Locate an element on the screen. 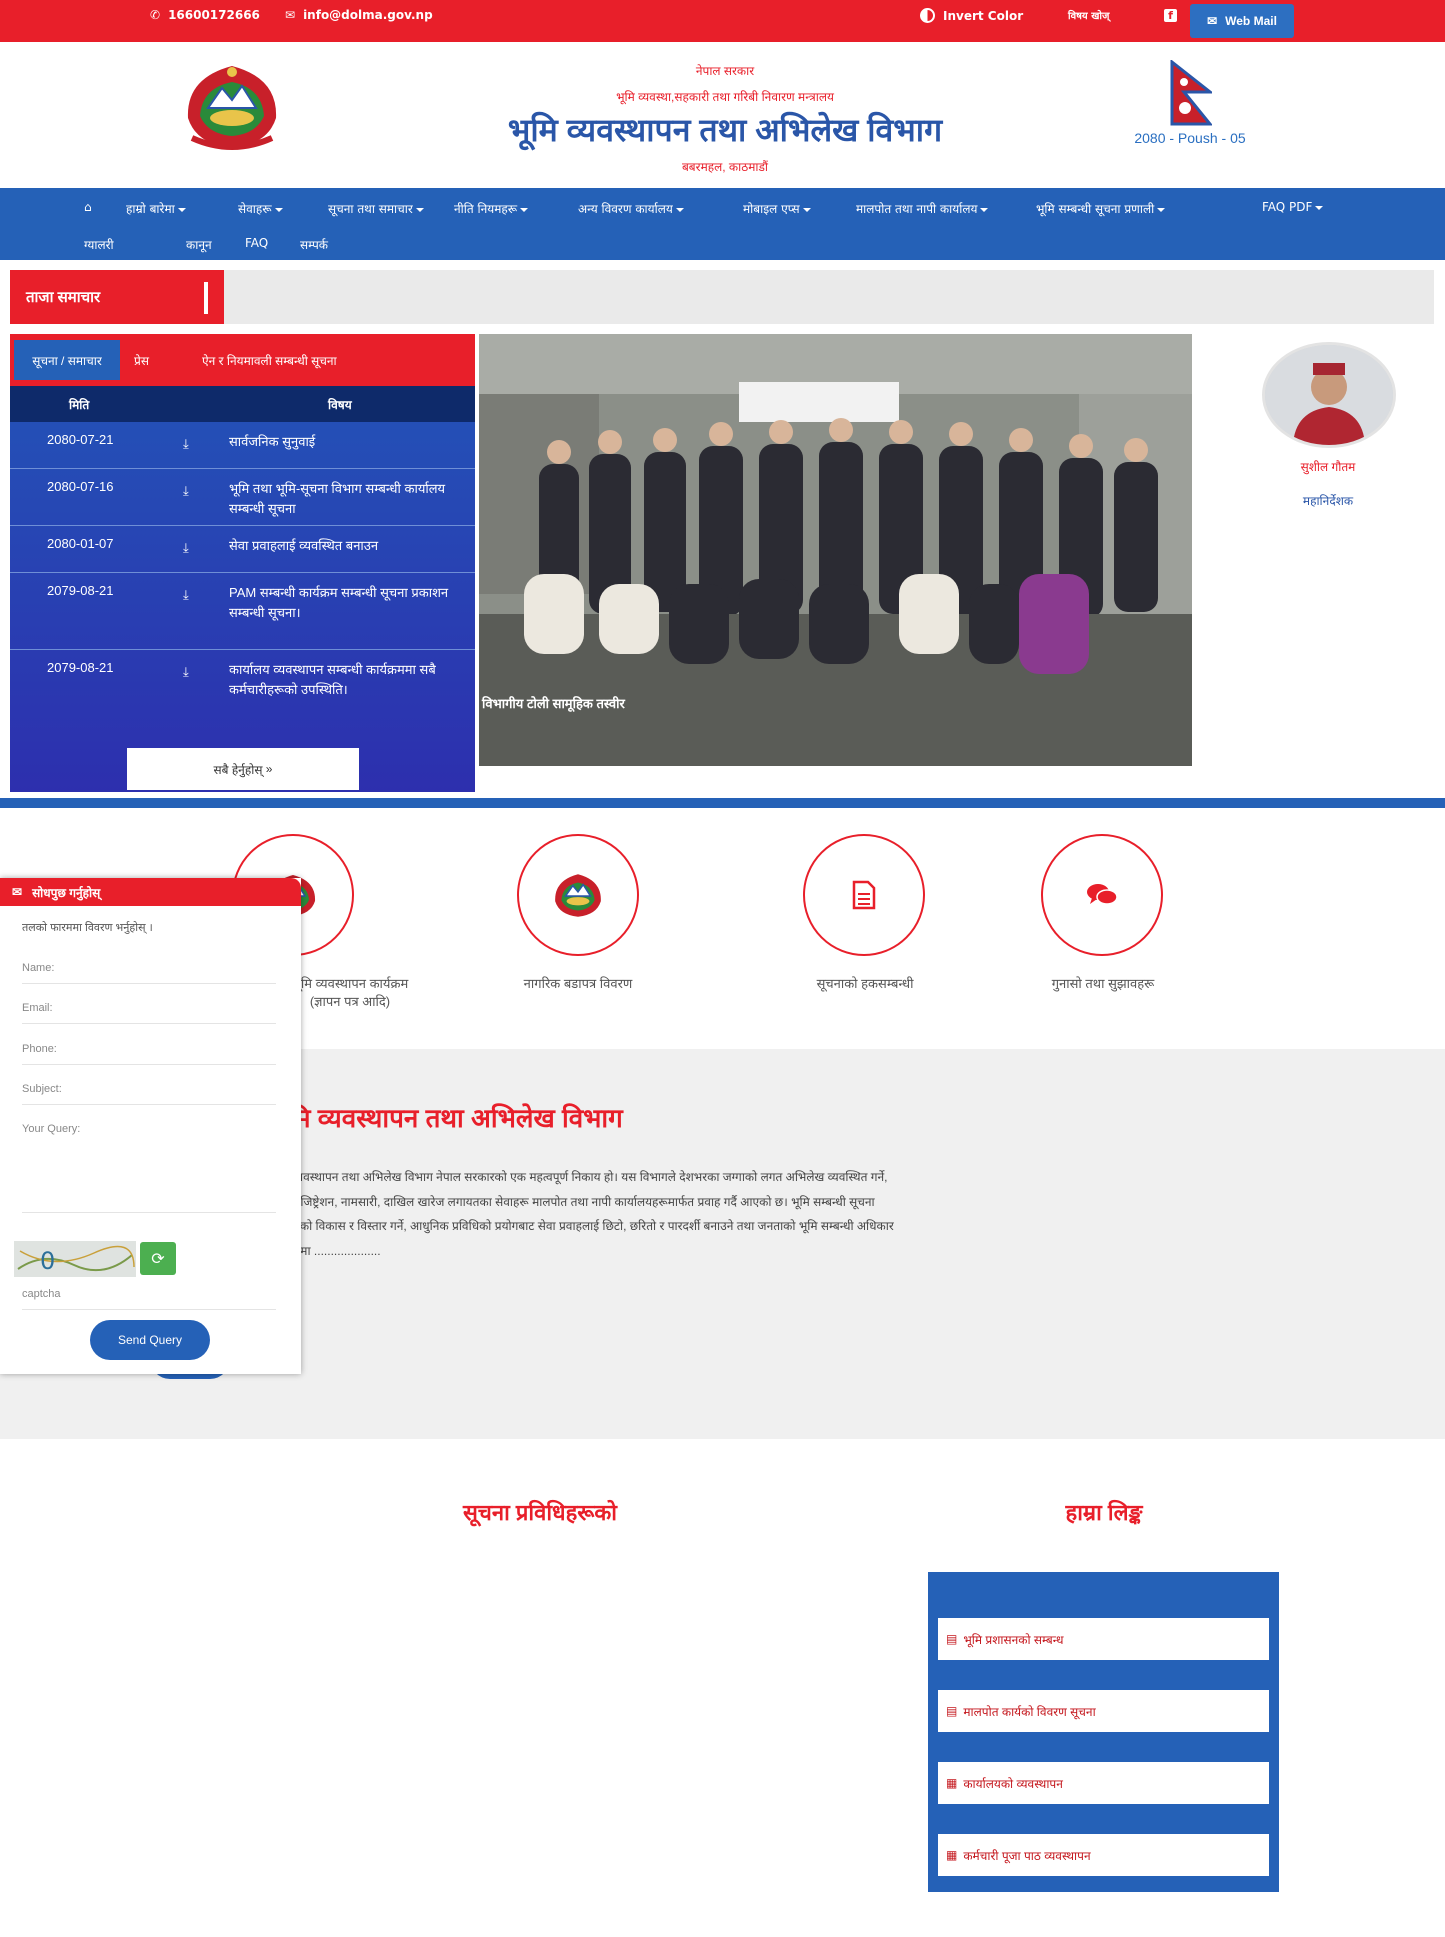  nav-gallery: ग्यालरी is located at coordinates (99, 244).